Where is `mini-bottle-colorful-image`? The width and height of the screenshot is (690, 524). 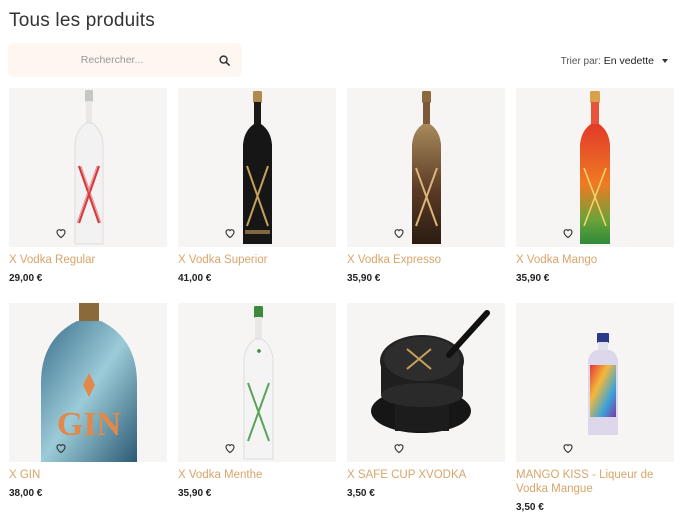 mini-bottle-colorful-image is located at coordinates (603, 384).